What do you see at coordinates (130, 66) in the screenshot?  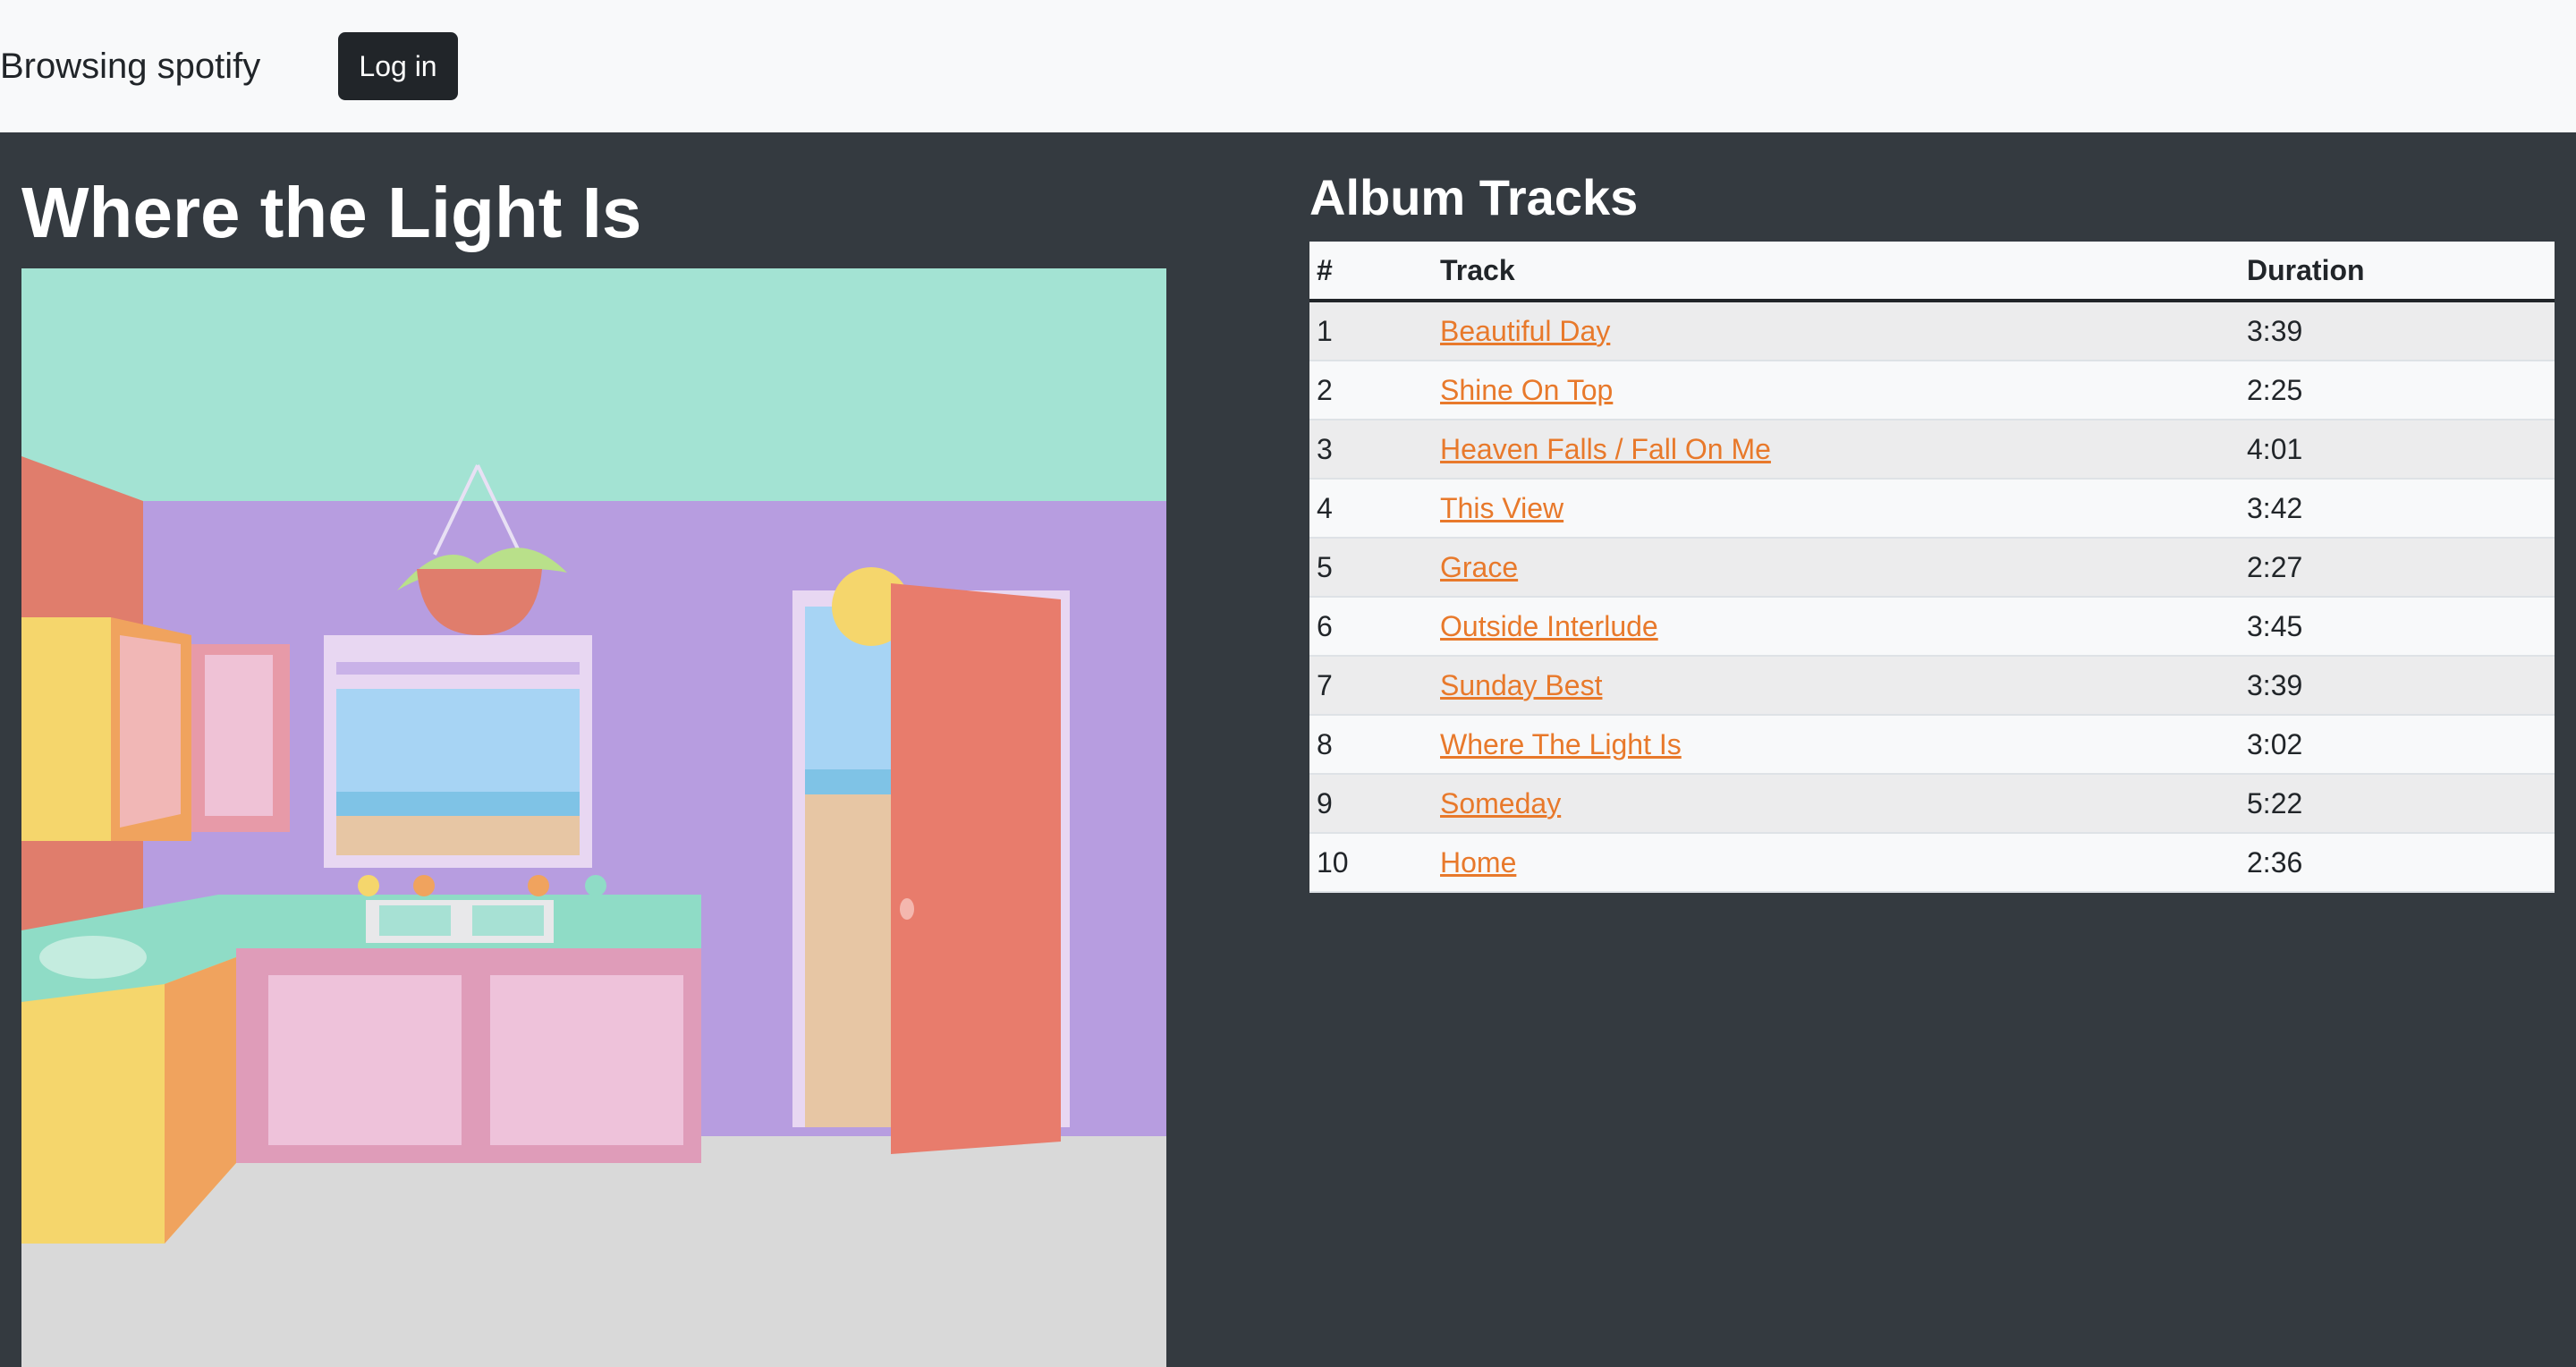 I see `brand-text: Browsing spotify` at bounding box center [130, 66].